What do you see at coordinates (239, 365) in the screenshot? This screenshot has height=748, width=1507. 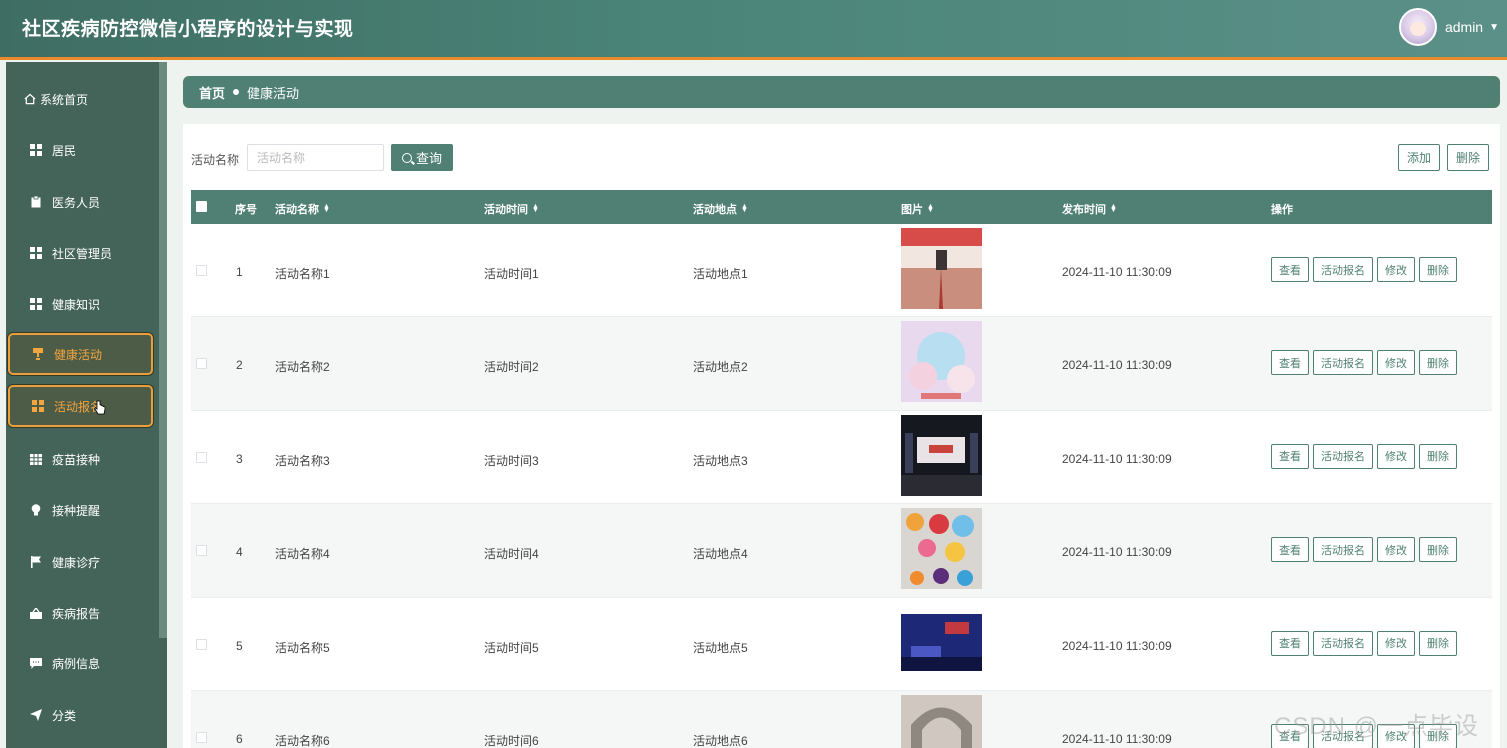 I see `row-index: 2` at bounding box center [239, 365].